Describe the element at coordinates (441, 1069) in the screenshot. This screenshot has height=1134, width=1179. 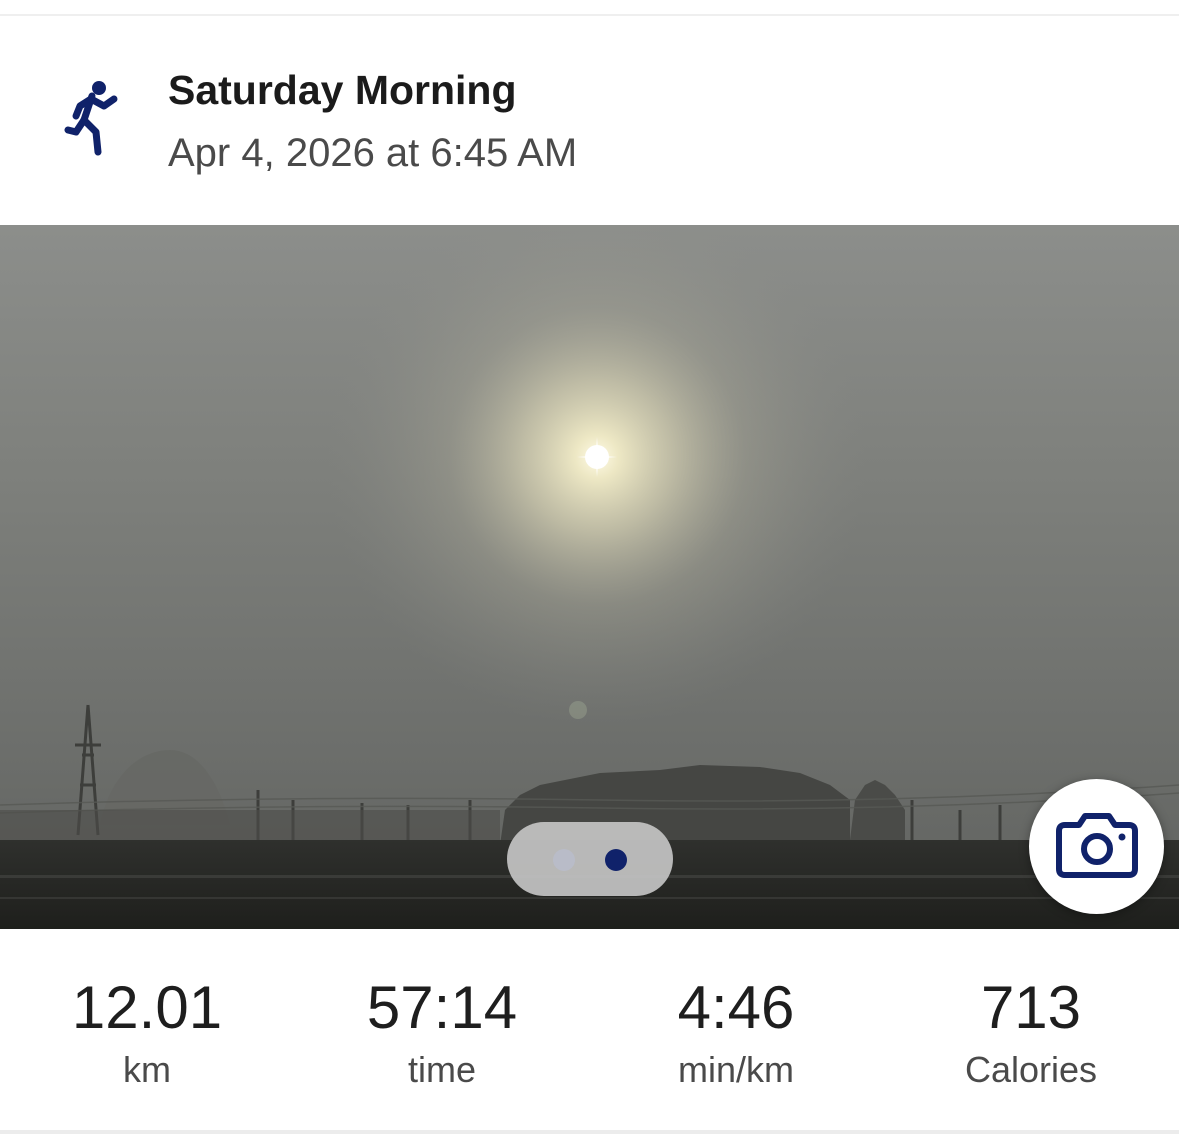
I see `stat-time-label: time` at that location.